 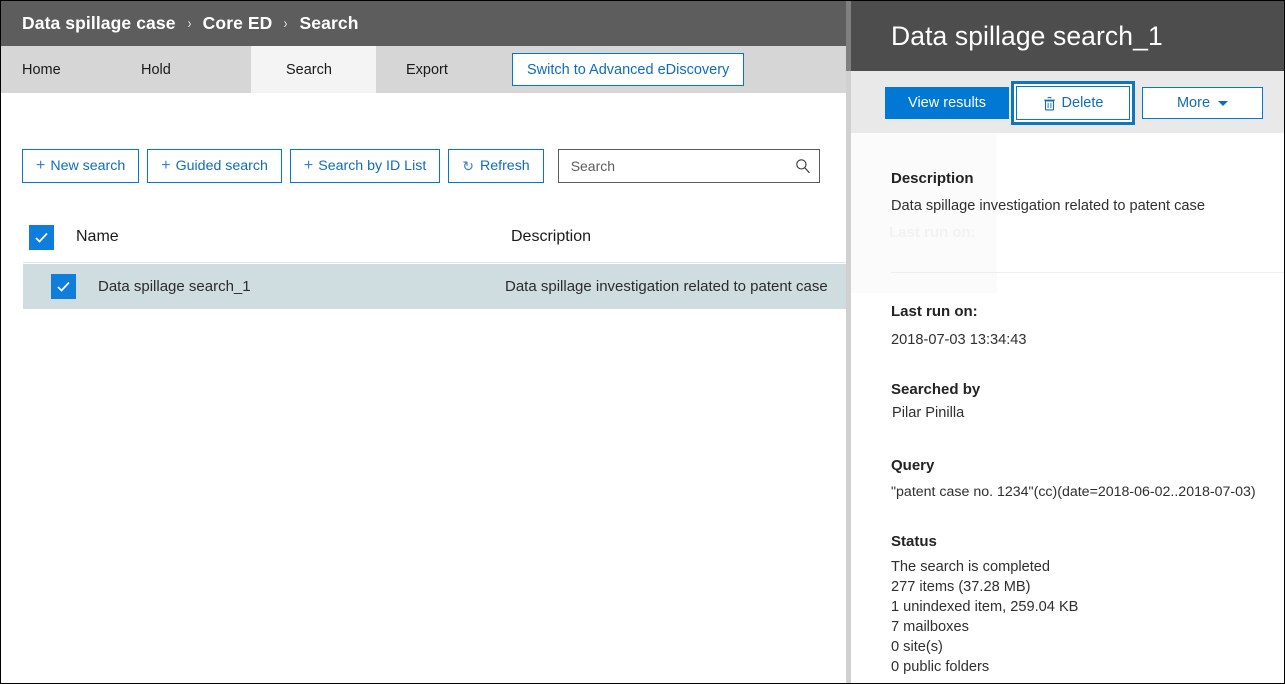 I want to click on search-by-id-list-button: + Search by ID List, so click(x=365, y=166).